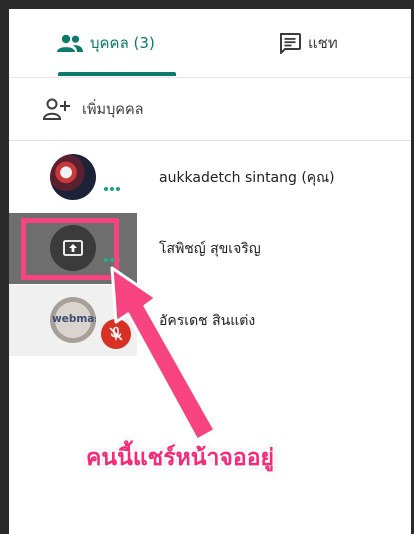 The image size is (414, 534). I want to click on participant-row: webmaster อัครเดช สินแต่ง, so click(210, 320).